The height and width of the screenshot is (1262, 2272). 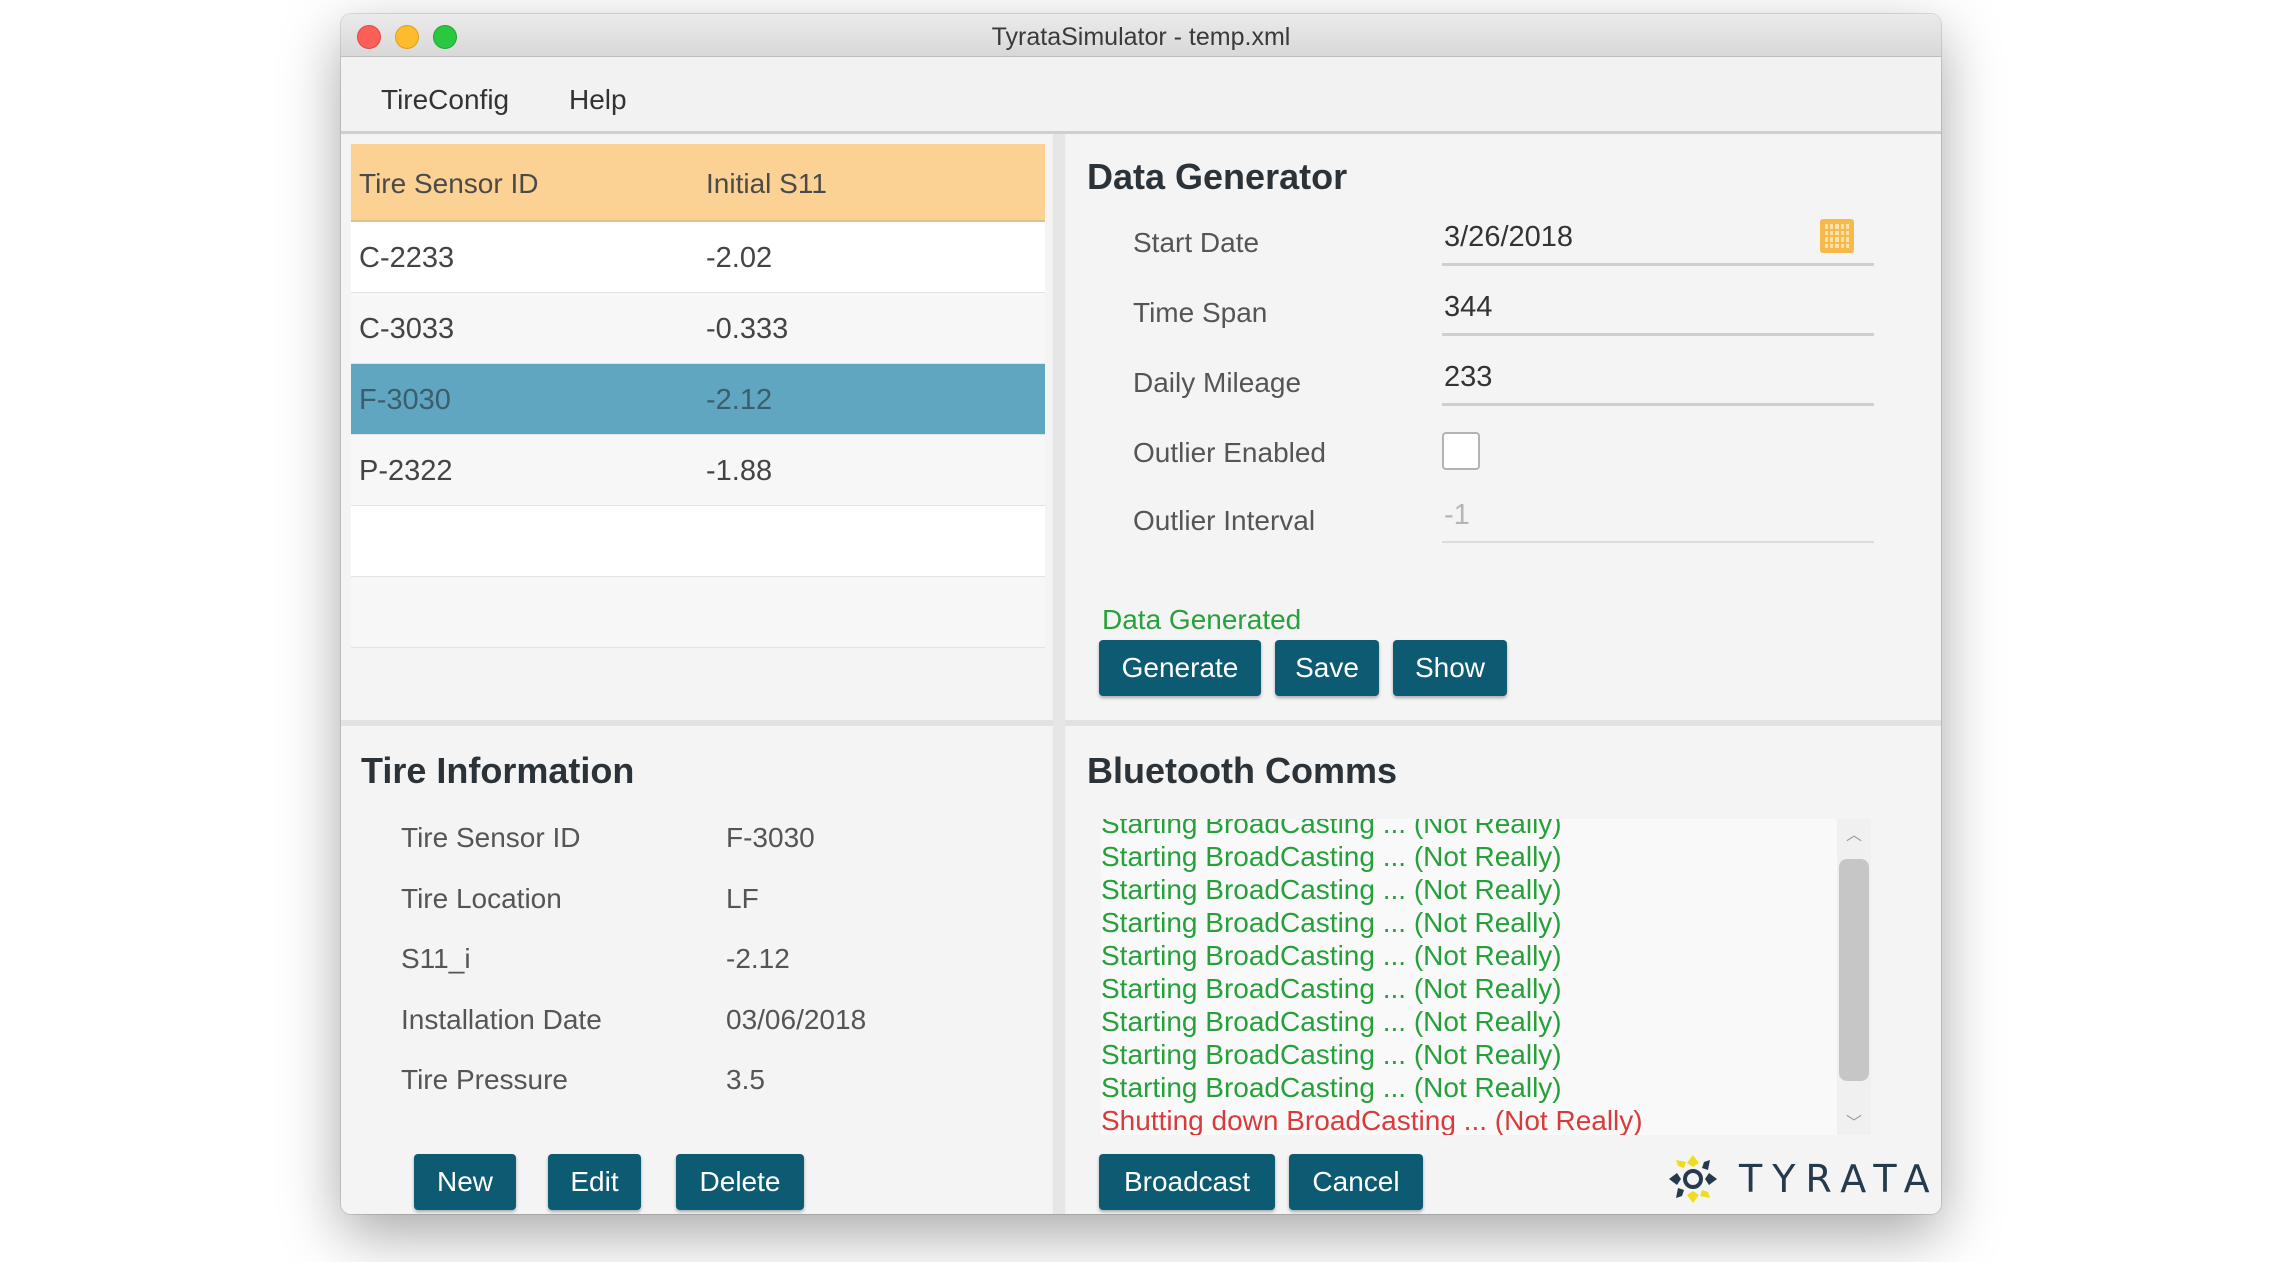 I want to click on vertical-divider, so click(x=1059, y=674).